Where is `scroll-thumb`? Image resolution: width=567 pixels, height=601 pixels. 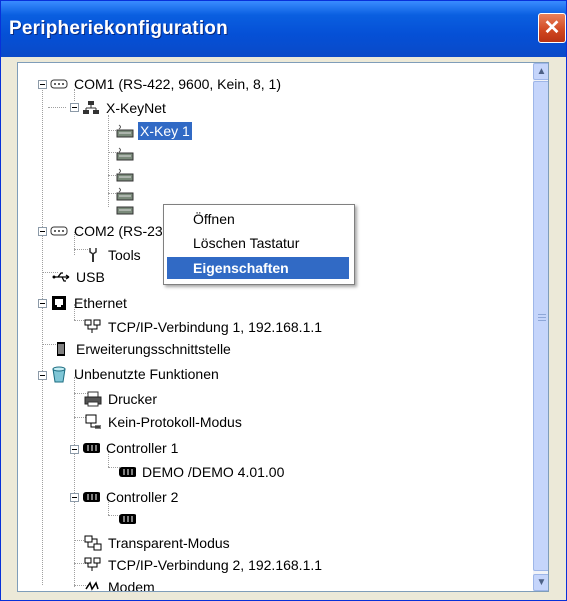 scroll-thumb is located at coordinates (540, 326).